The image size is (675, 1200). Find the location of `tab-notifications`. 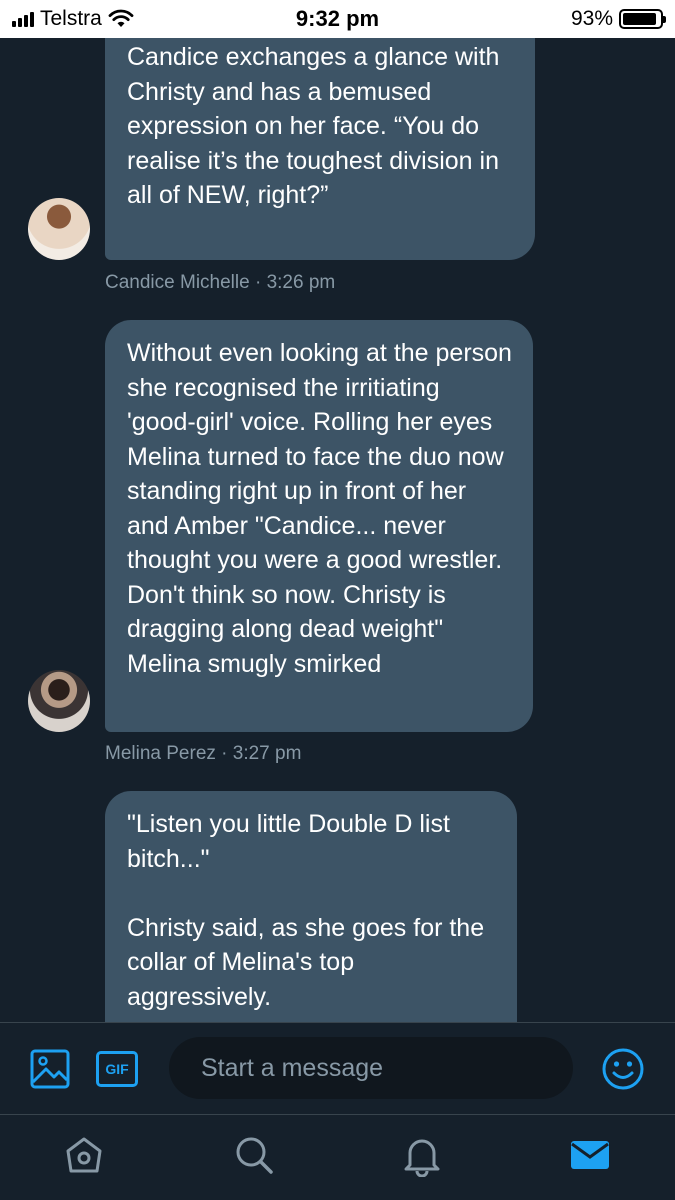

tab-notifications is located at coordinates (422, 1155).